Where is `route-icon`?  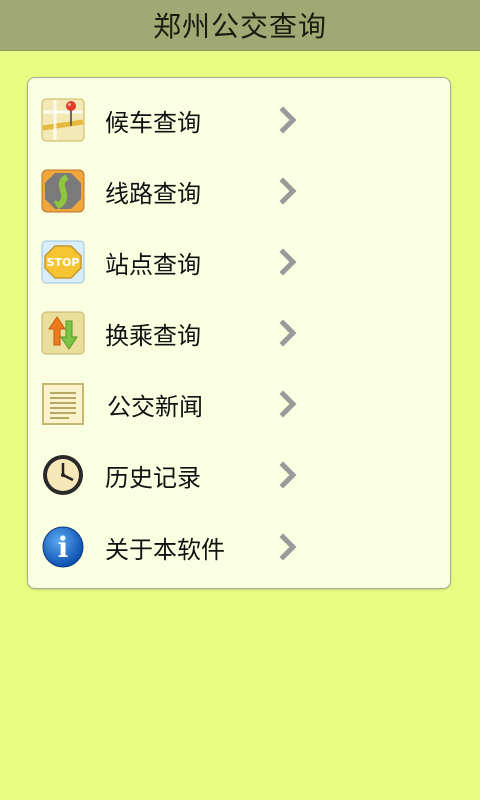 route-icon is located at coordinates (63, 191).